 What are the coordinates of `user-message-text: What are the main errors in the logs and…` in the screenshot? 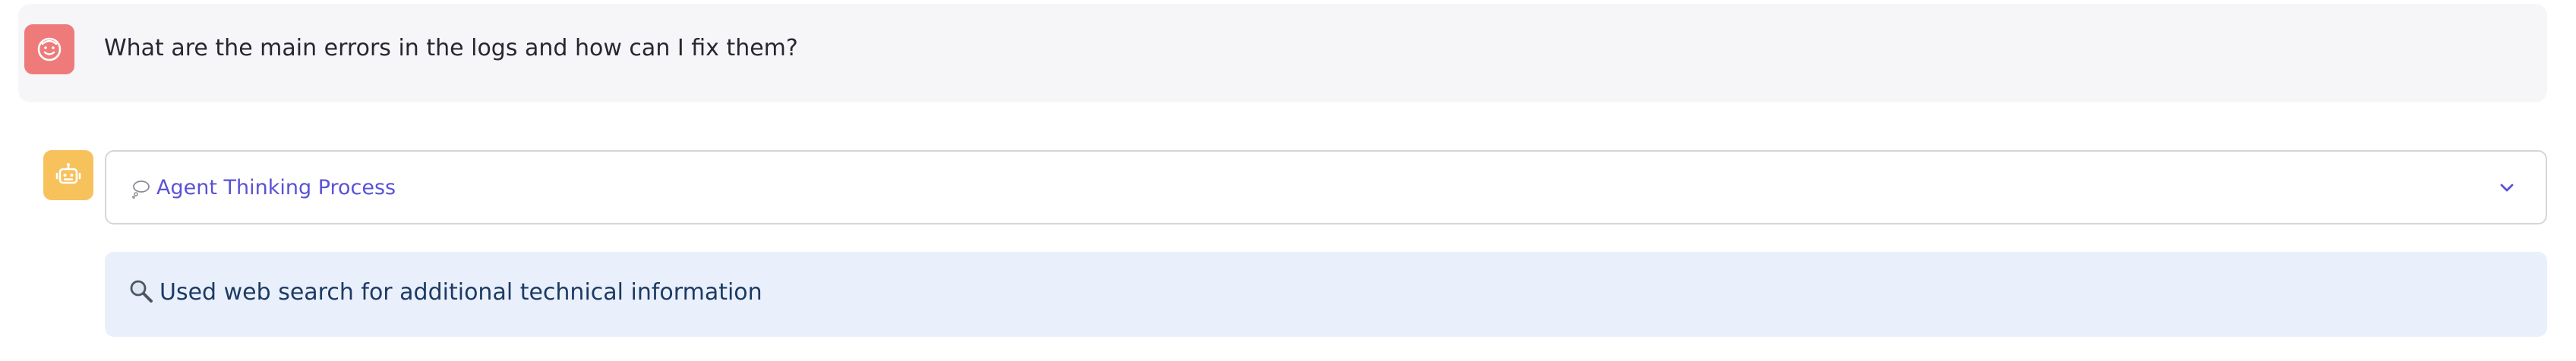 It's located at (451, 48).